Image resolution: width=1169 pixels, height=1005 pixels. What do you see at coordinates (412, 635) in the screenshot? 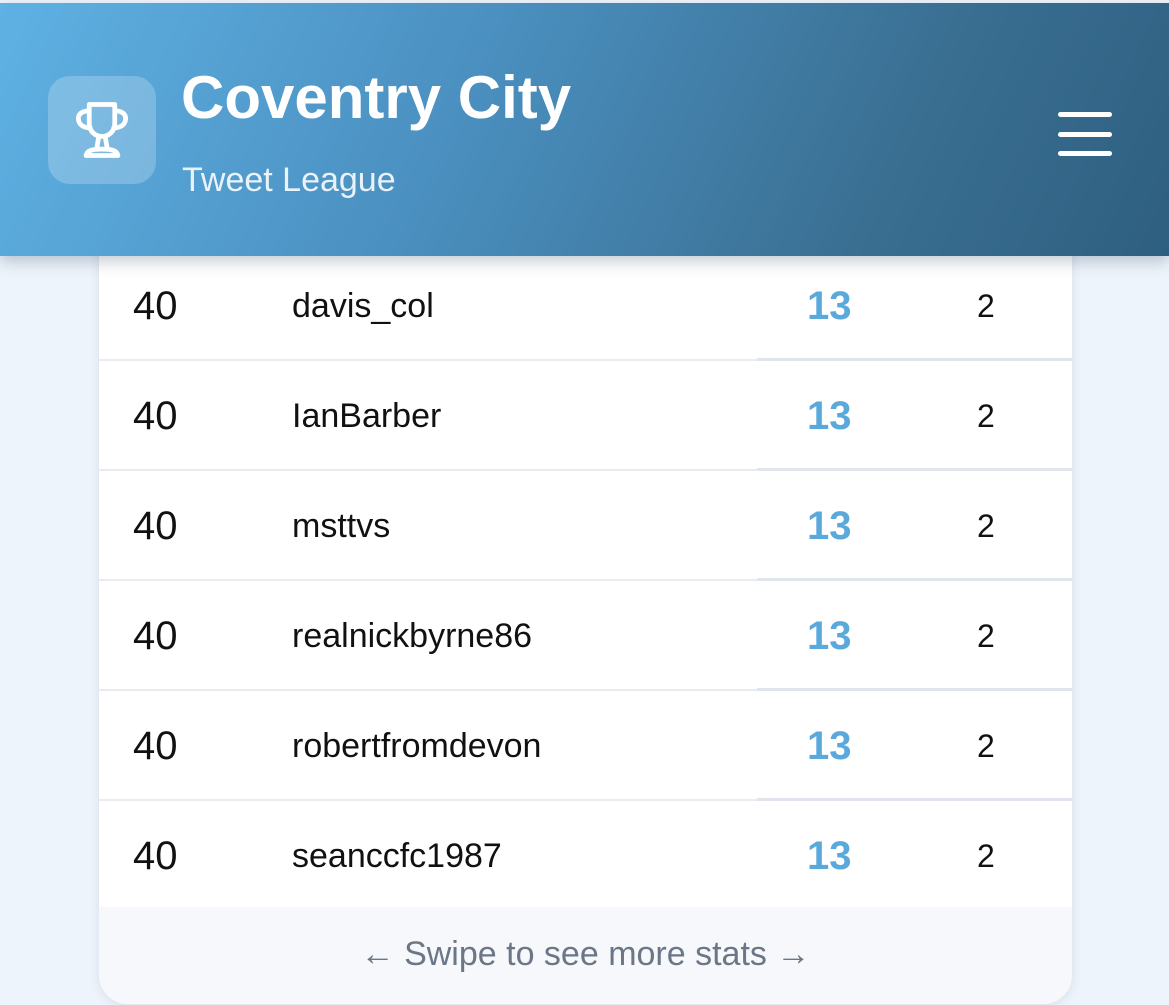
I see `username-cell: realnickbyrne86` at bounding box center [412, 635].